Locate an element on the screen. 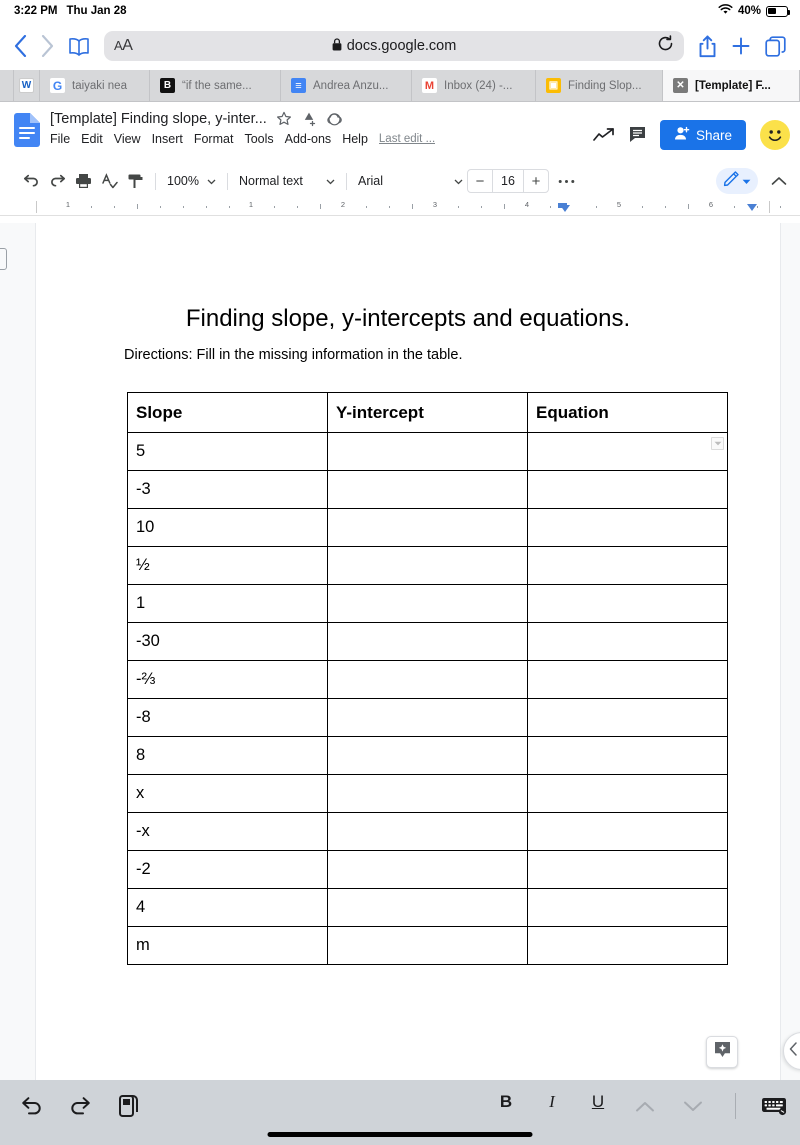 The height and width of the screenshot is (1145, 800). move-to-folder-icon is located at coordinates (309, 119).